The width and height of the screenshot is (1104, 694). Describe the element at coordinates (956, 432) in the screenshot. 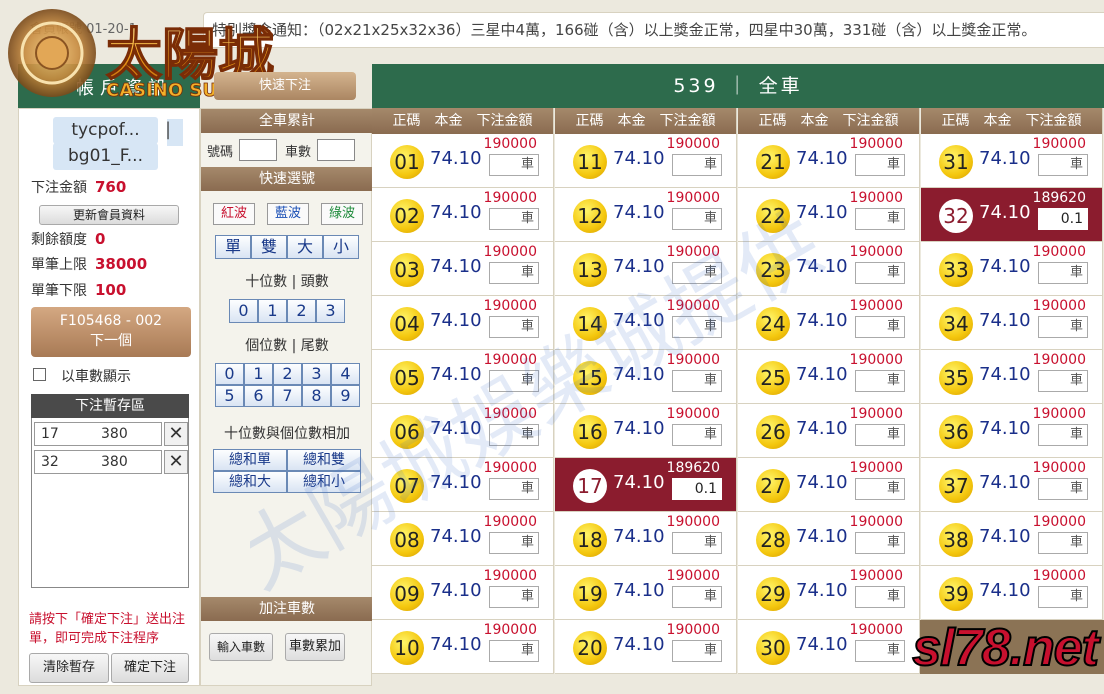

I see `number-ball: 36` at that location.